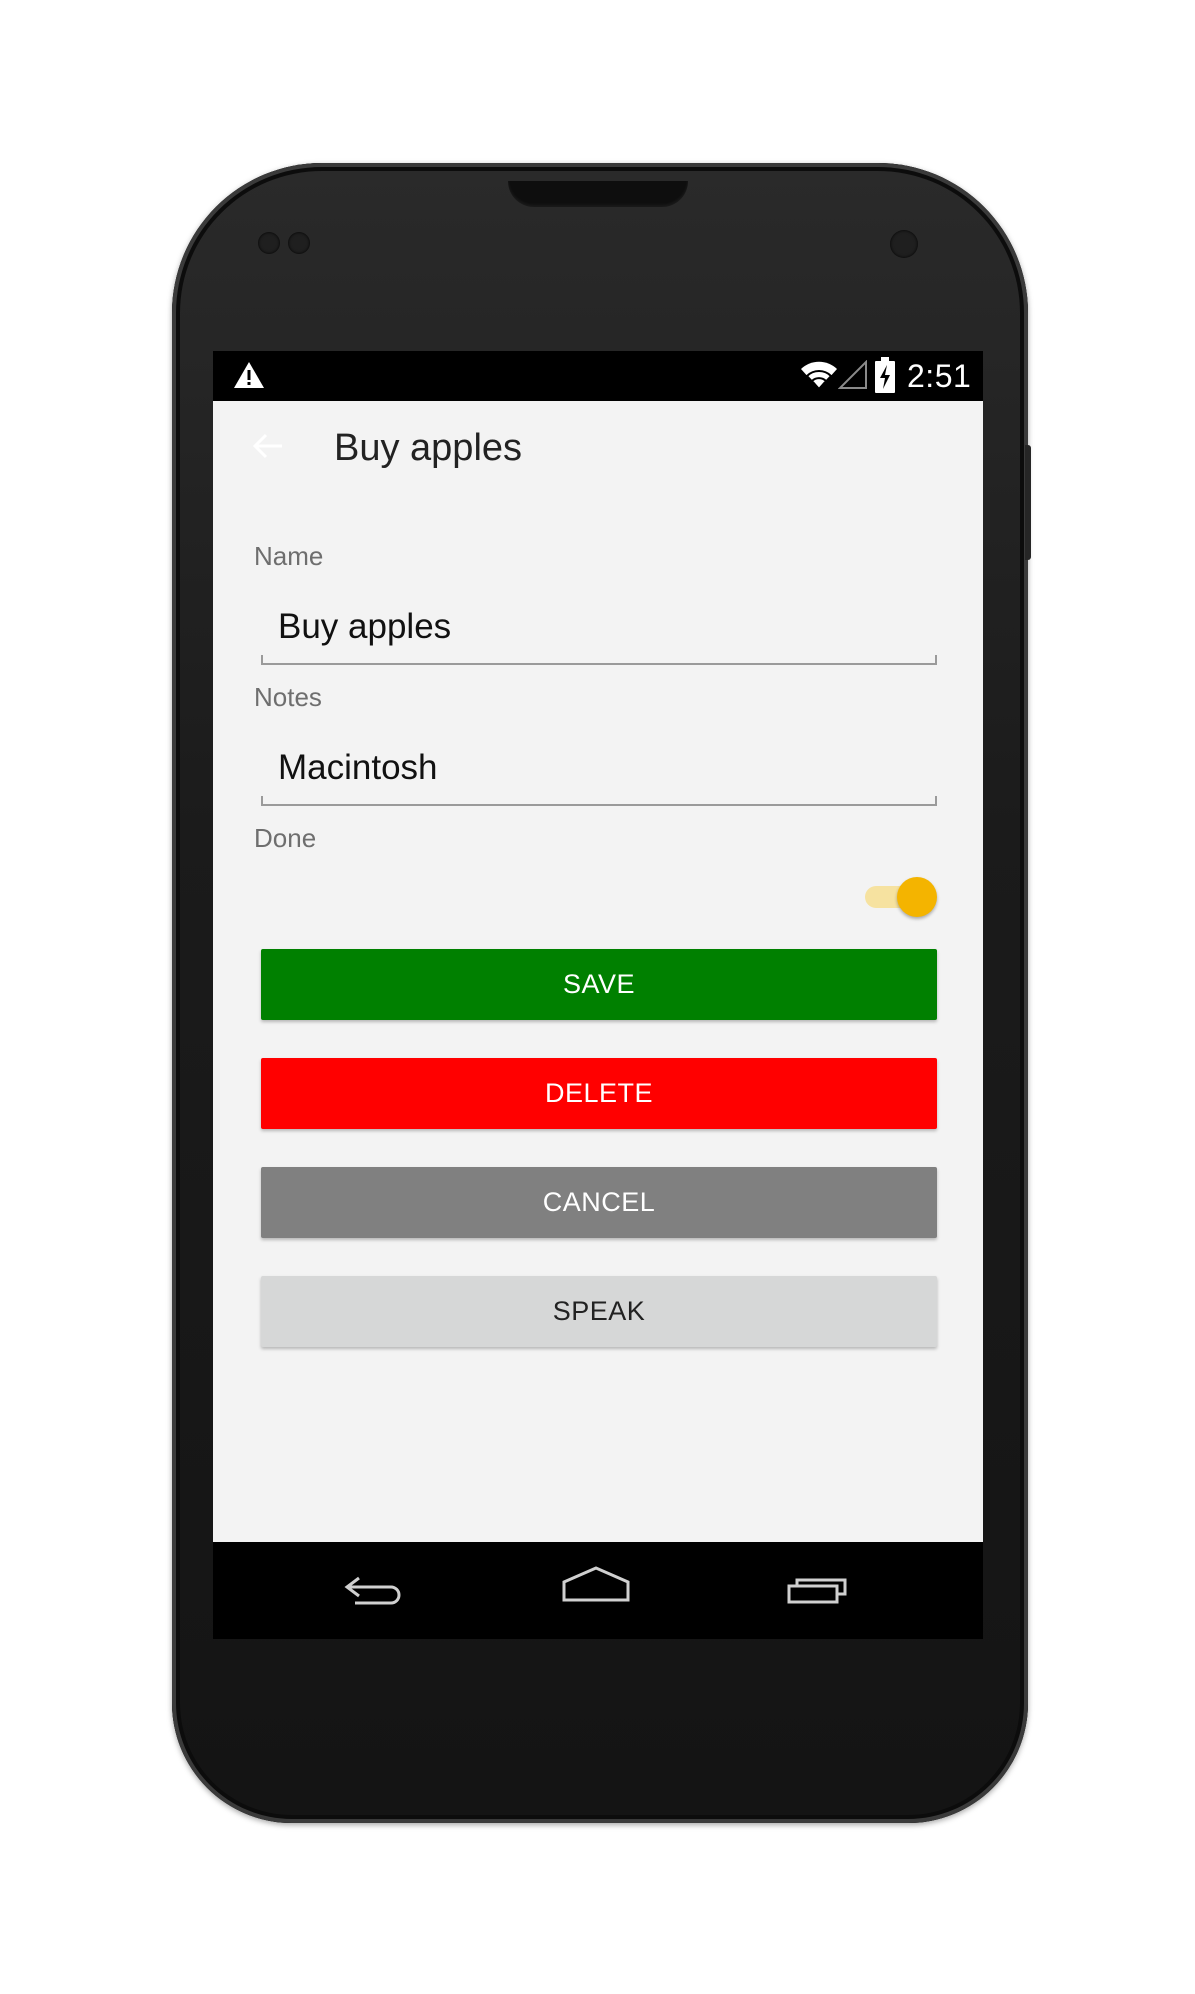  Describe the element at coordinates (599, 1311) in the screenshot. I see `speak-button: SPEAK` at that location.